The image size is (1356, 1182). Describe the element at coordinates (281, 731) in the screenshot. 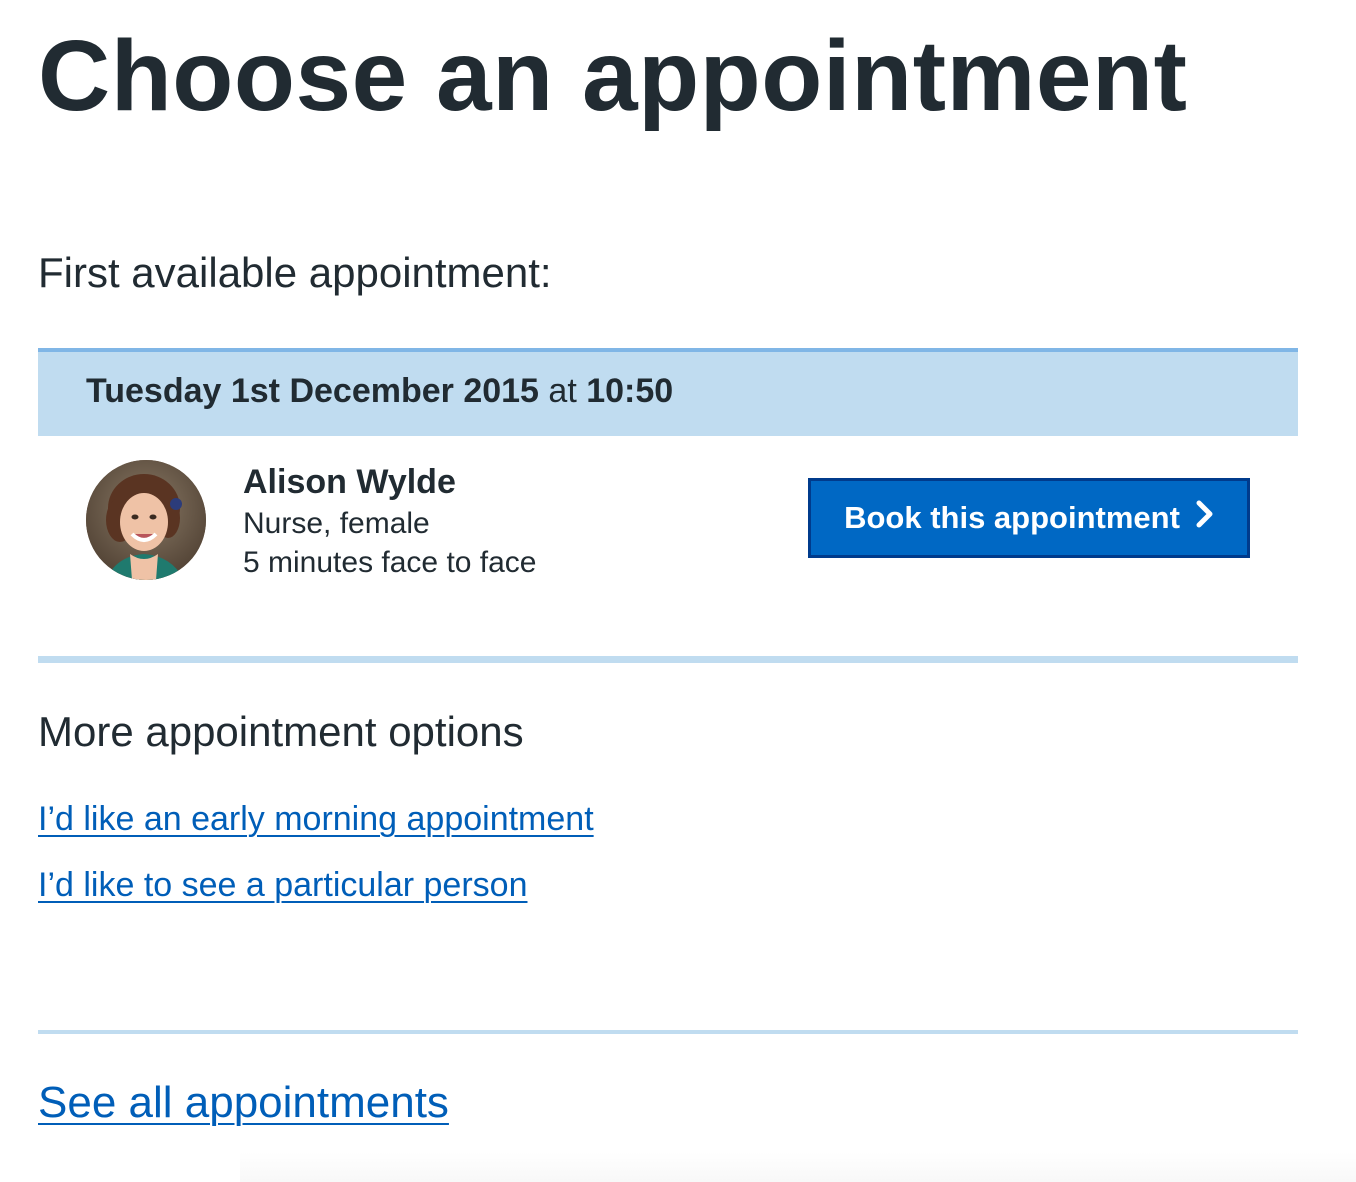

I see `more-options-heading: More appointment options` at that location.